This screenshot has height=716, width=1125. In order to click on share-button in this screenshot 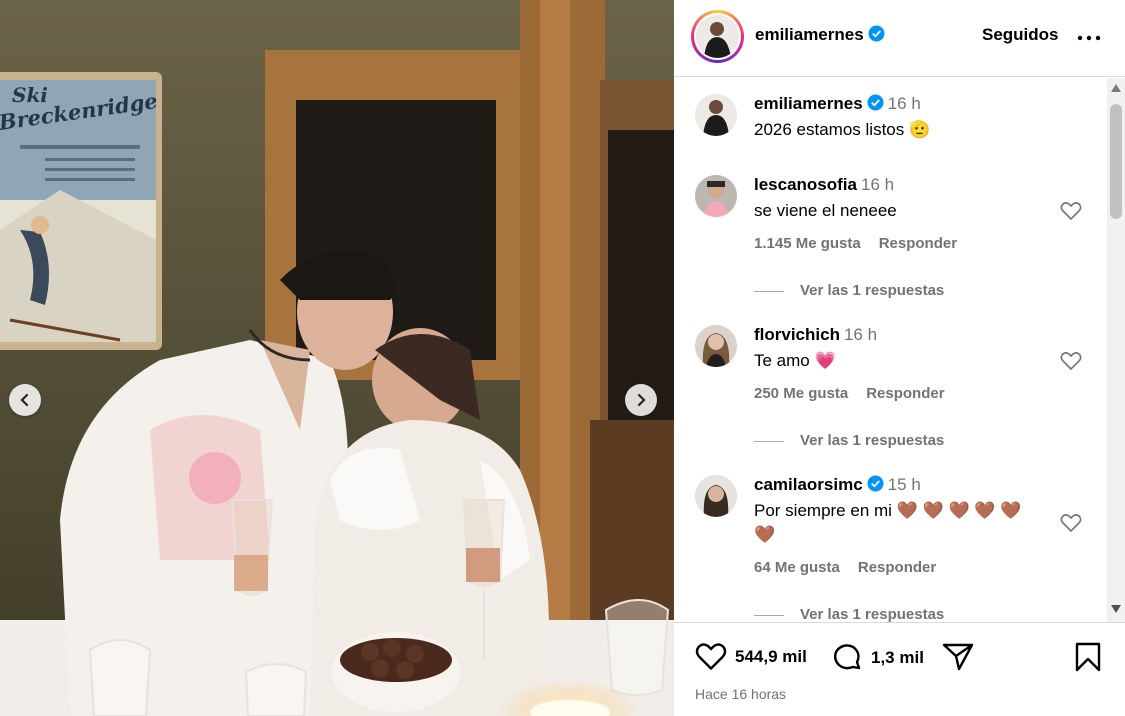, I will do `click(962, 657)`.